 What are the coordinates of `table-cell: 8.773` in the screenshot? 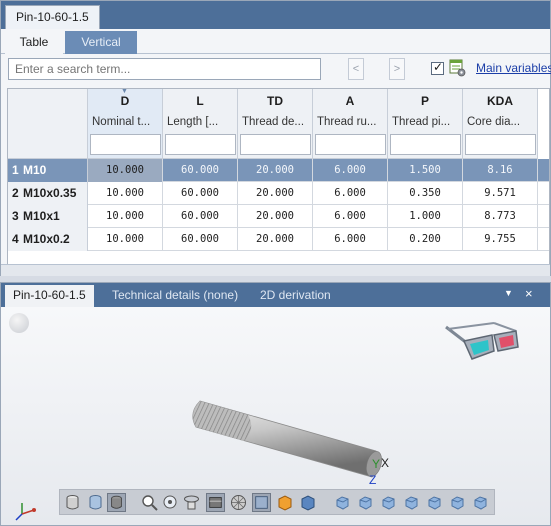 It's located at (500, 216).